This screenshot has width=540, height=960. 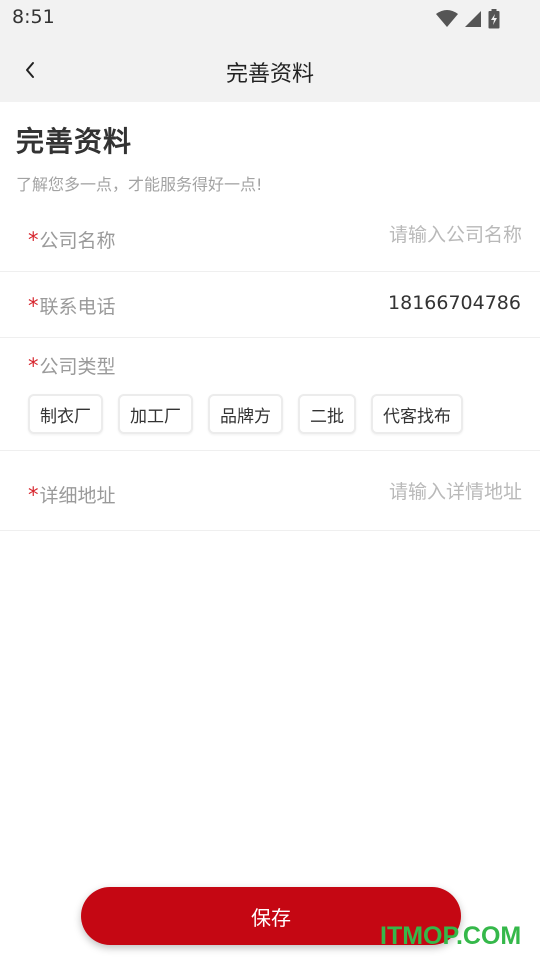 I want to click on company-name-label: *公司名称, so click(x=72, y=239).